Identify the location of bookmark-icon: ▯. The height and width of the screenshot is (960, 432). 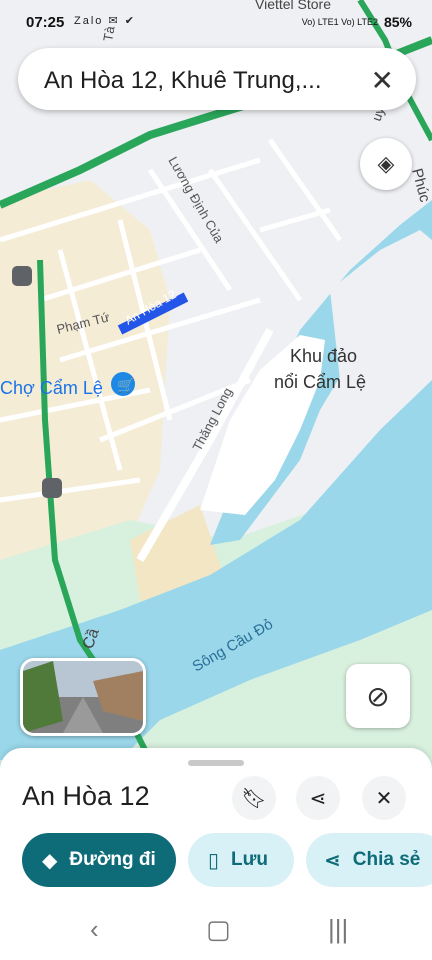
(214, 860).